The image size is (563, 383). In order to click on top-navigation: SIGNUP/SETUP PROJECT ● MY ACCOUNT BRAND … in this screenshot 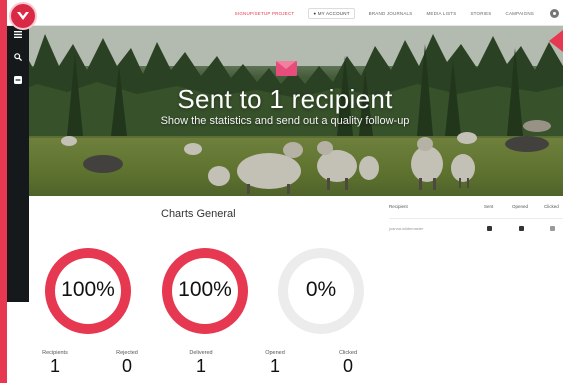, I will do `click(285, 13)`.